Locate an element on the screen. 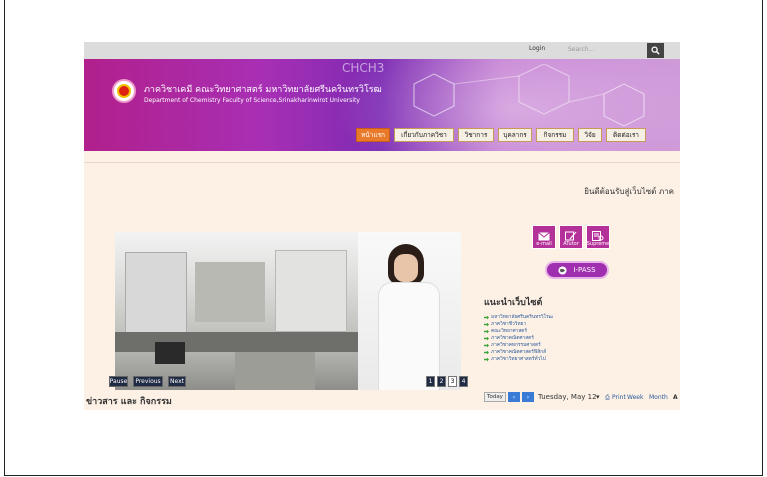  ipass-label: I-PASS is located at coordinates (584, 270).